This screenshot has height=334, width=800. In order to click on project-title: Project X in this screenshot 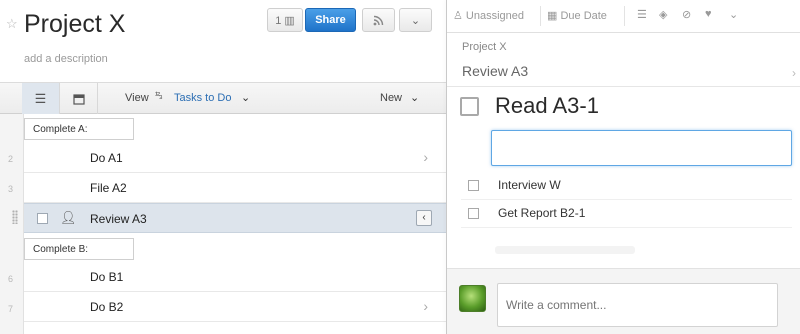, I will do `click(74, 24)`.